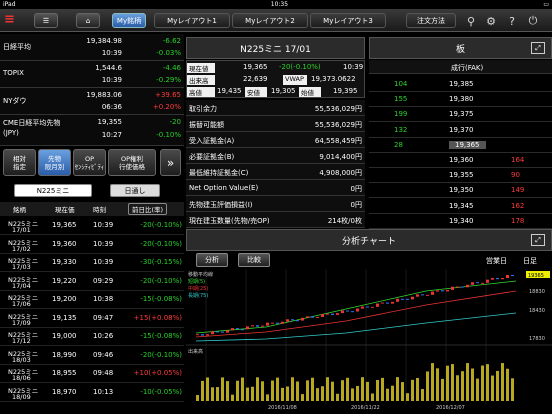  I want to click on index-row: CME日経平均先物 (JPY) 19,355 -20 10:27 -0.10%, so click(92, 130).